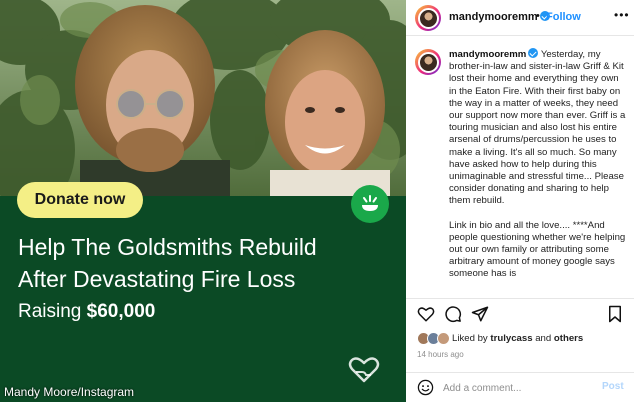  What do you see at coordinates (121, 311) in the screenshot?
I see `raising-value: $60,000` at bounding box center [121, 311].